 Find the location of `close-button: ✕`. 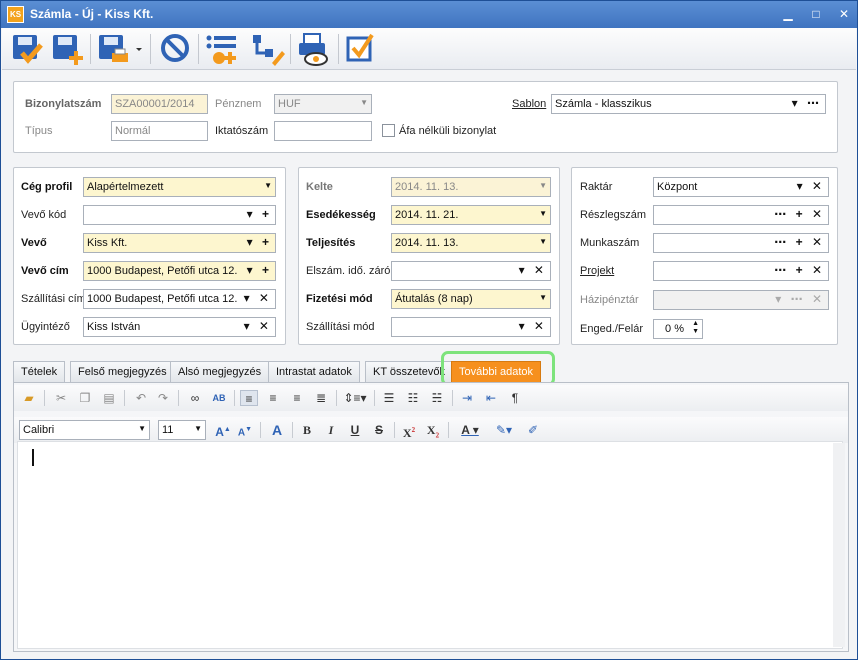

close-button: ✕ is located at coordinates (844, 14).